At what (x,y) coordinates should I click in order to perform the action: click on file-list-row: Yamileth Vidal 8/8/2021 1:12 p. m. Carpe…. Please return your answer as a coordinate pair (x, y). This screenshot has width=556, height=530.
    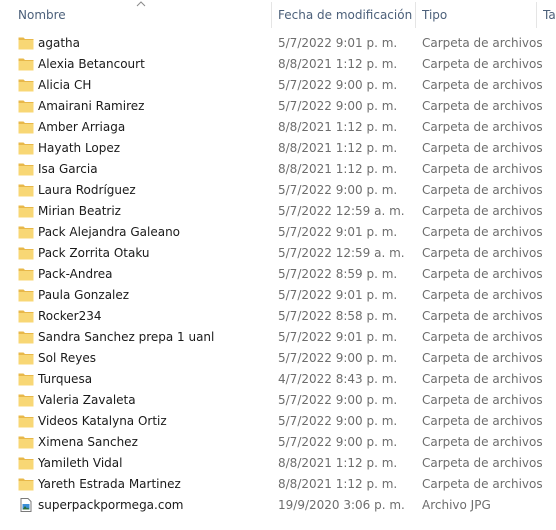
    Looking at the image, I should click on (278, 463).